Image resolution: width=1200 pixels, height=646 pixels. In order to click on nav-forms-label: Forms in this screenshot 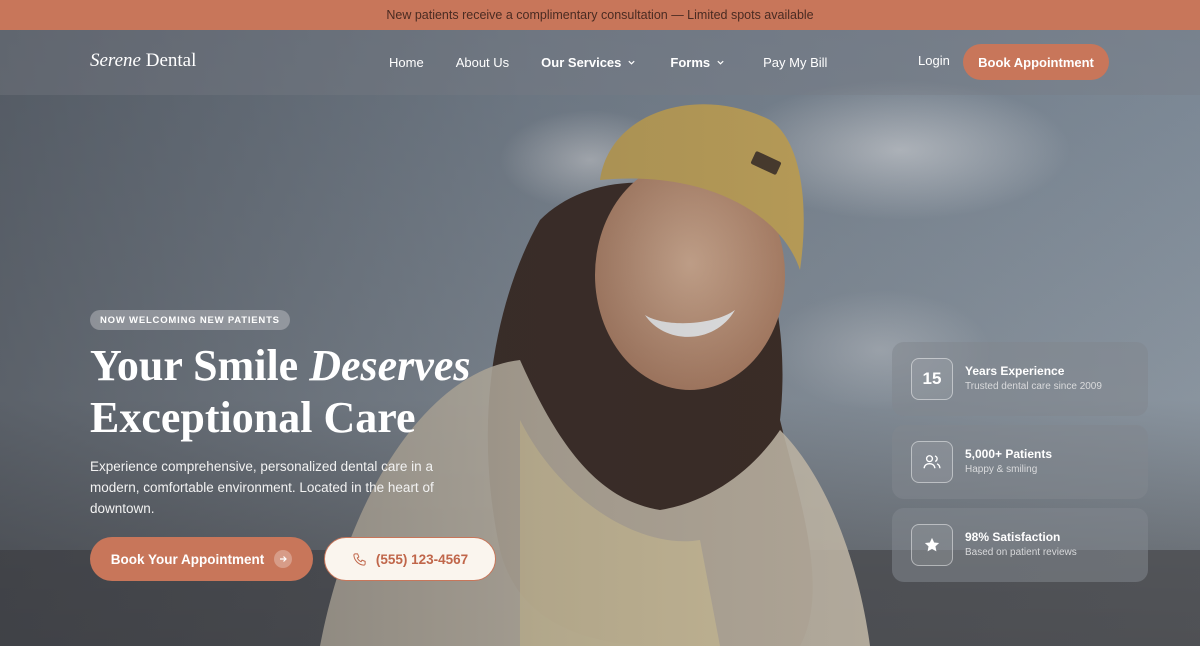, I will do `click(690, 62)`.